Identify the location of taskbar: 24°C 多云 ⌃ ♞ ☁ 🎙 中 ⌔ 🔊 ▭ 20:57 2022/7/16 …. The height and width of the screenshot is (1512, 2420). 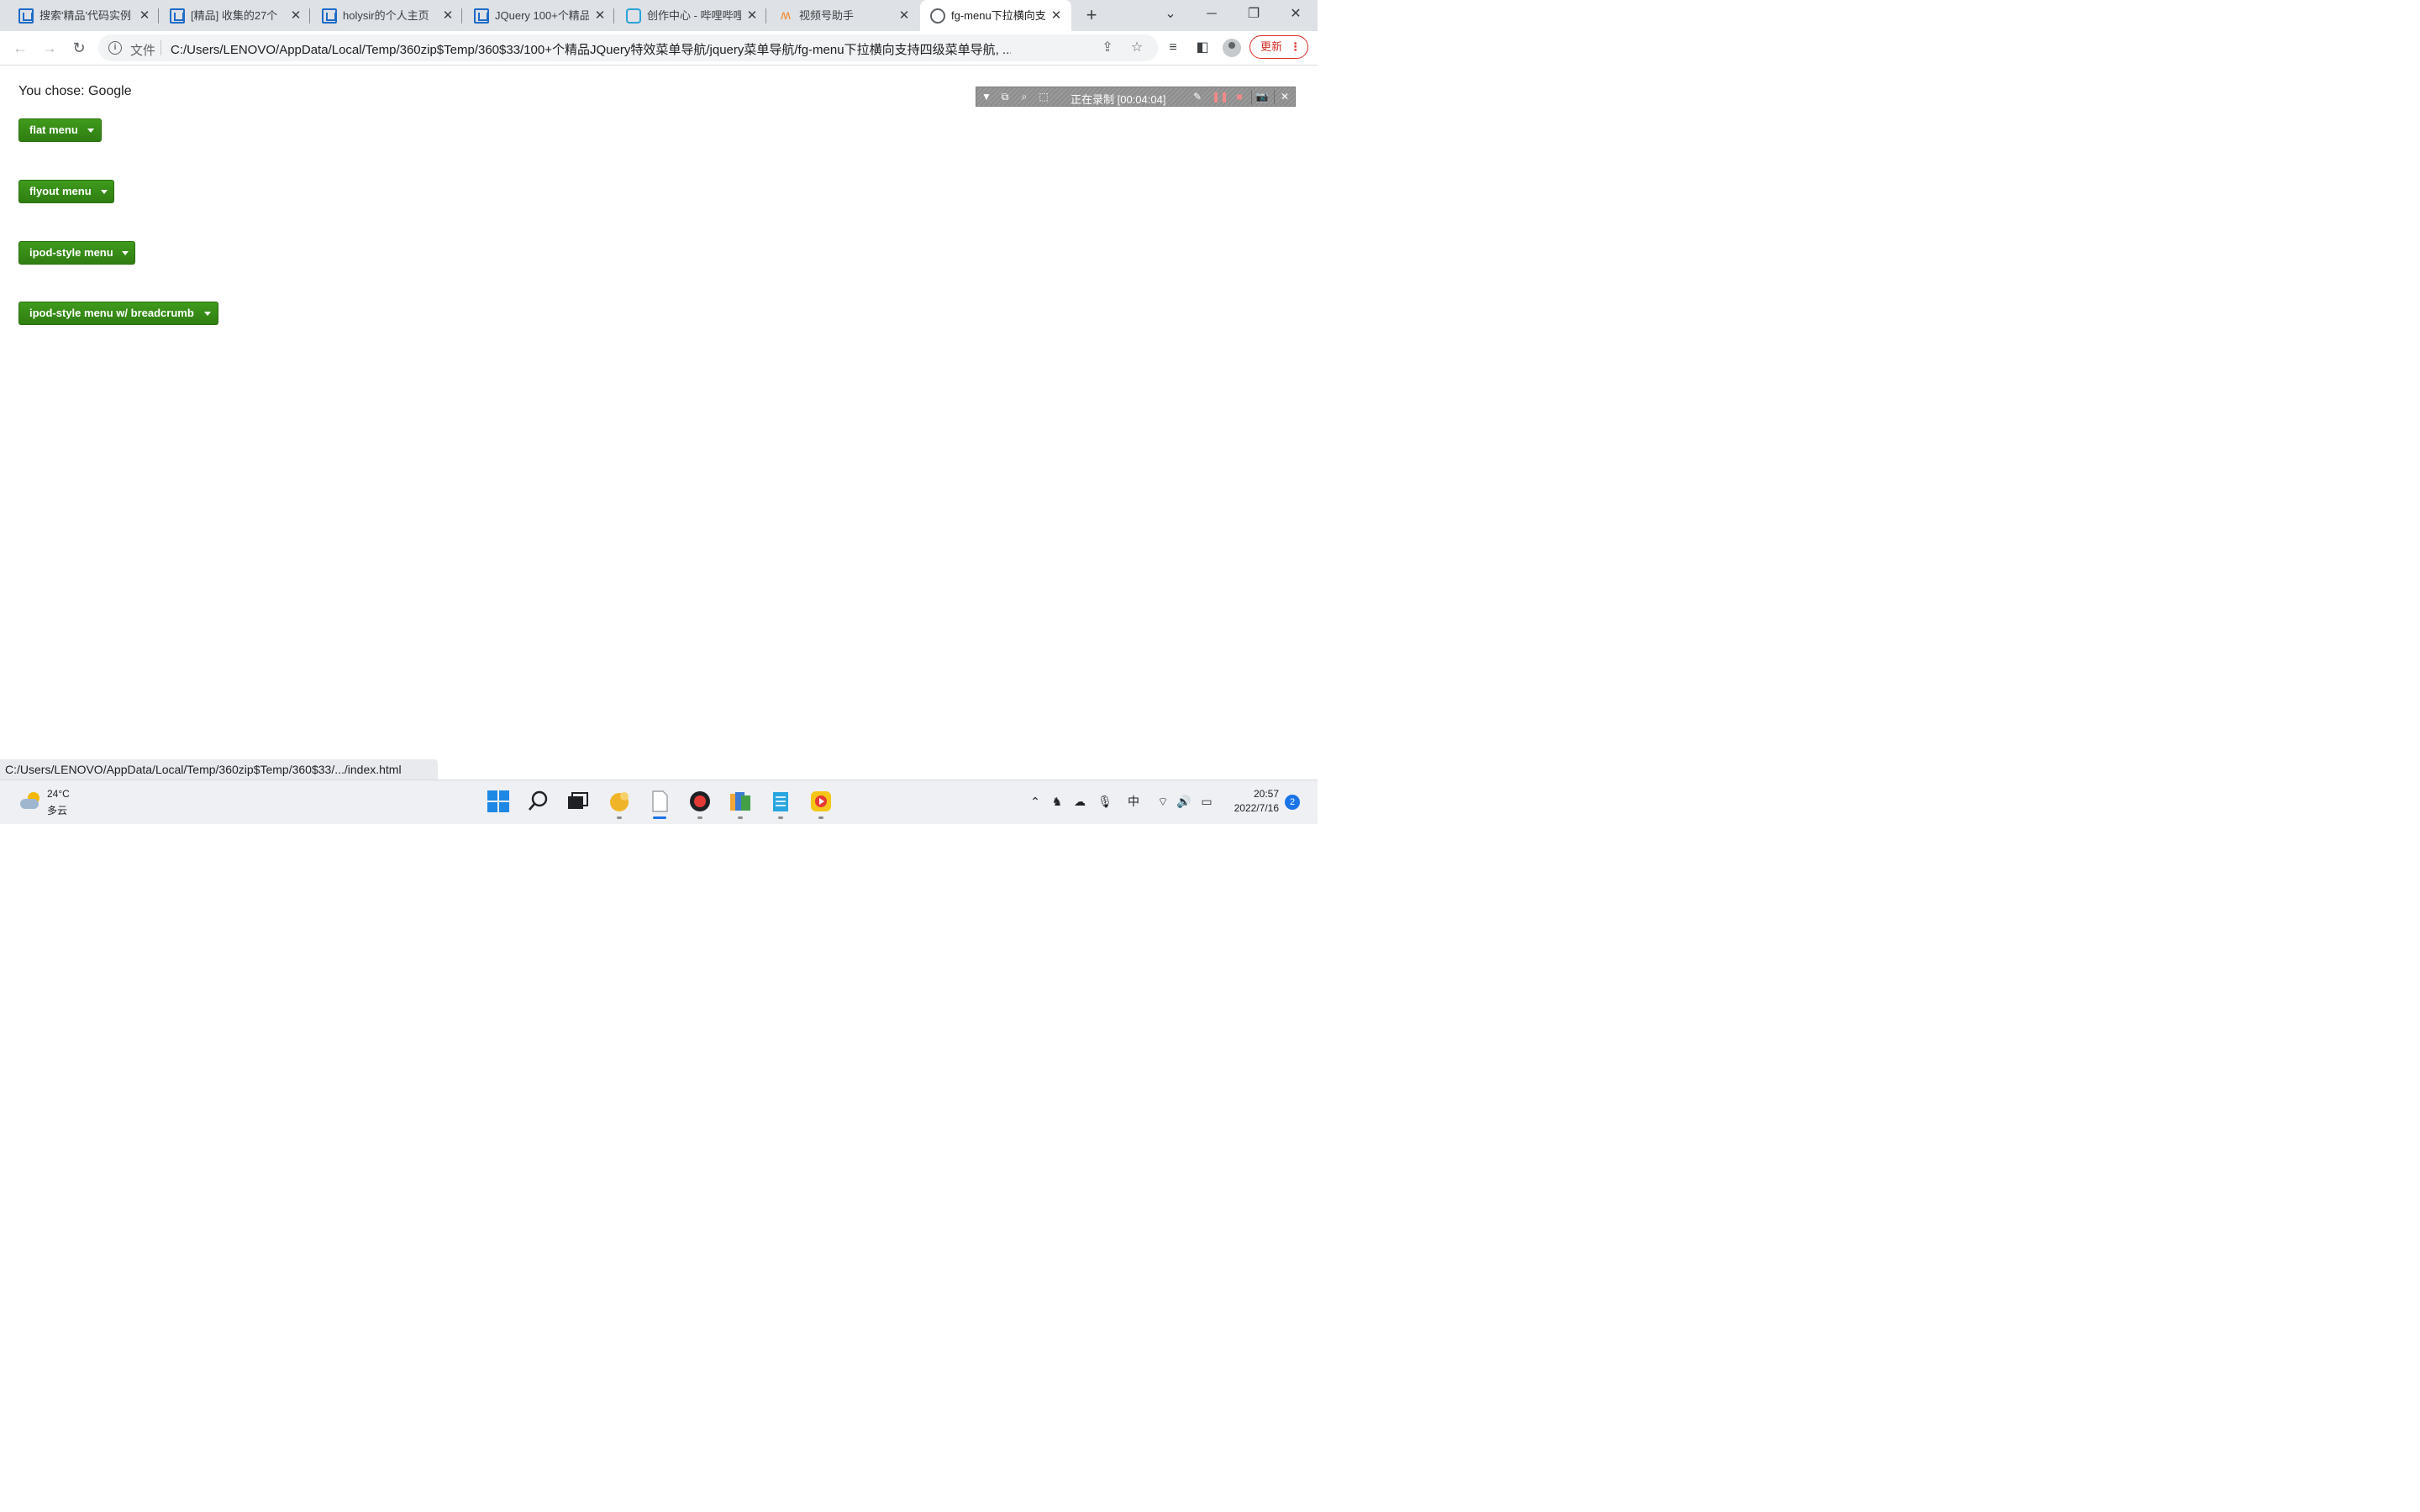
(659, 802).